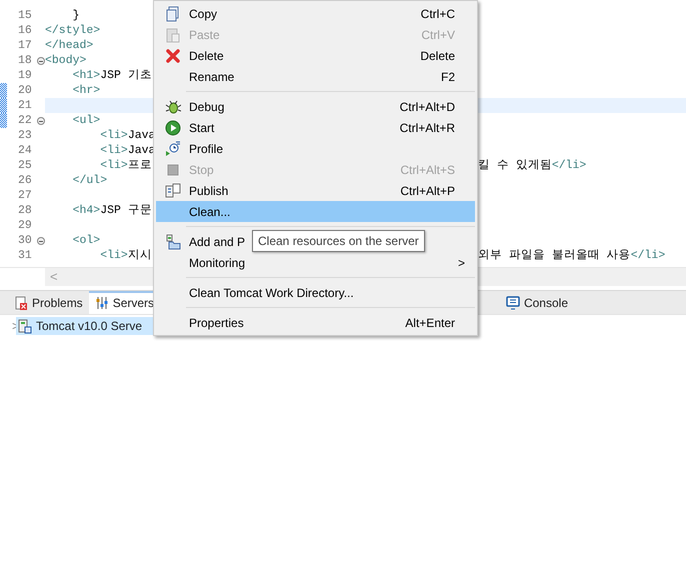  What do you see at coordinates (173, 56) in the screenshot?
I see `delete-icon` at bounding box center [173, 56].